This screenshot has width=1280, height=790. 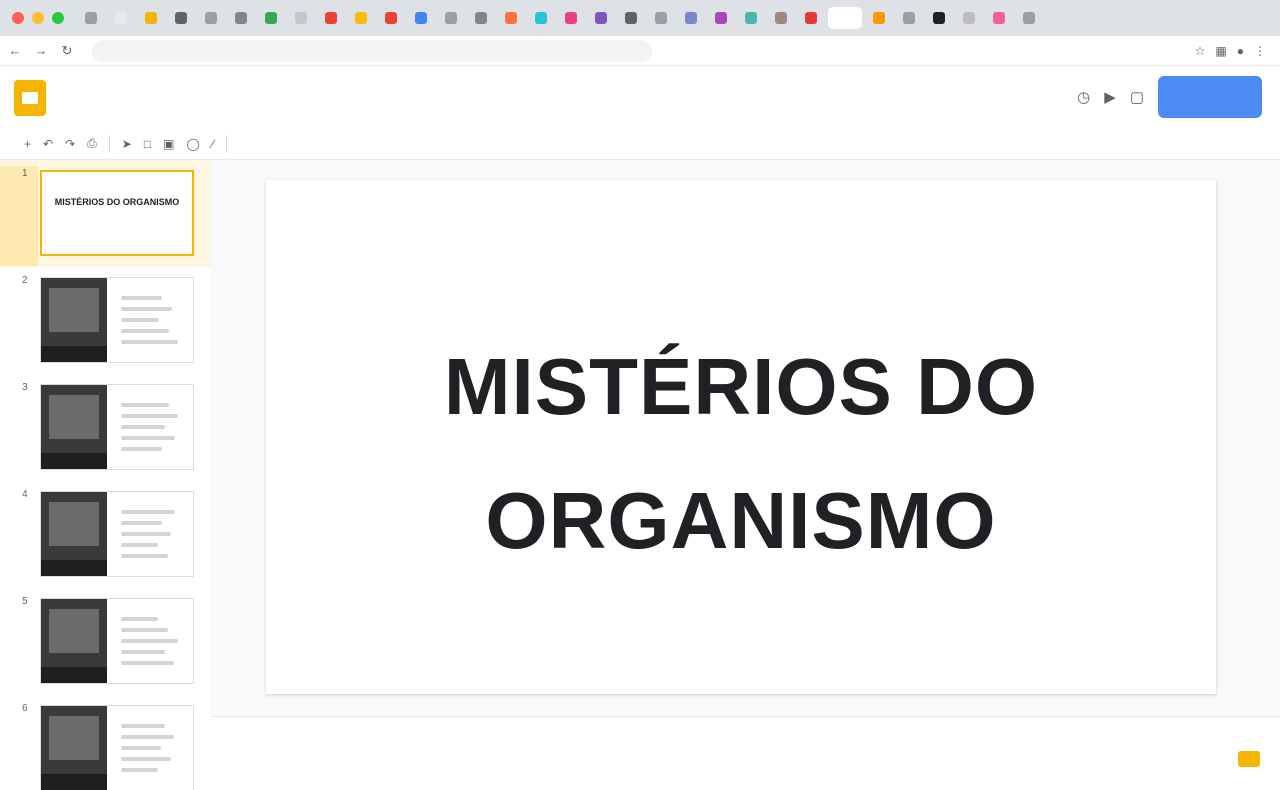 I want to click on history-icon: ◷, so click(x=1083, y=97).